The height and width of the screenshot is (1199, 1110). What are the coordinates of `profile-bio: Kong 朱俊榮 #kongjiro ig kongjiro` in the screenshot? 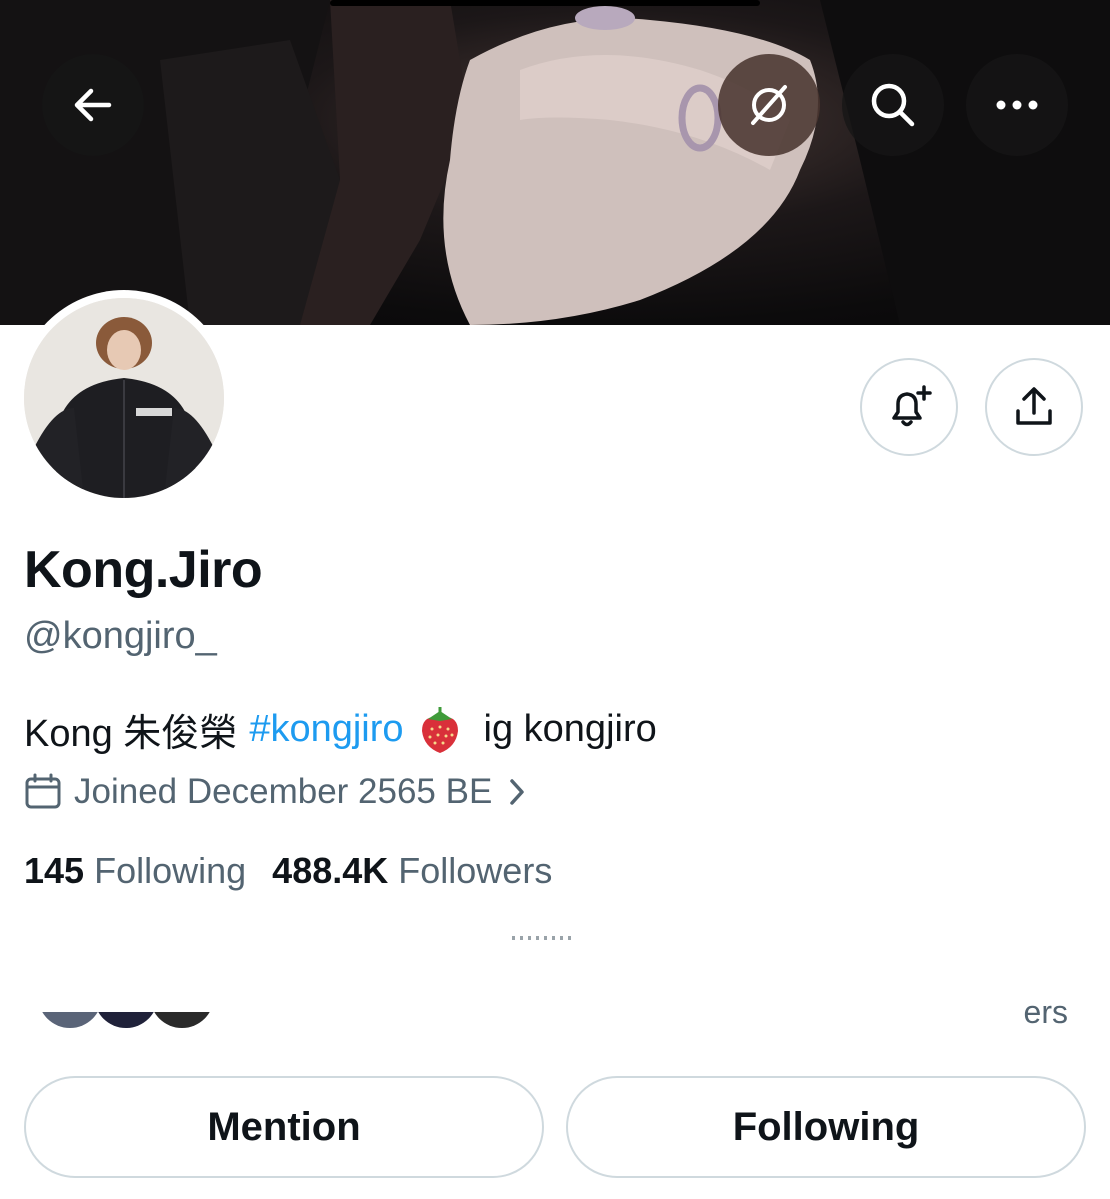 It's located at (340, 729).